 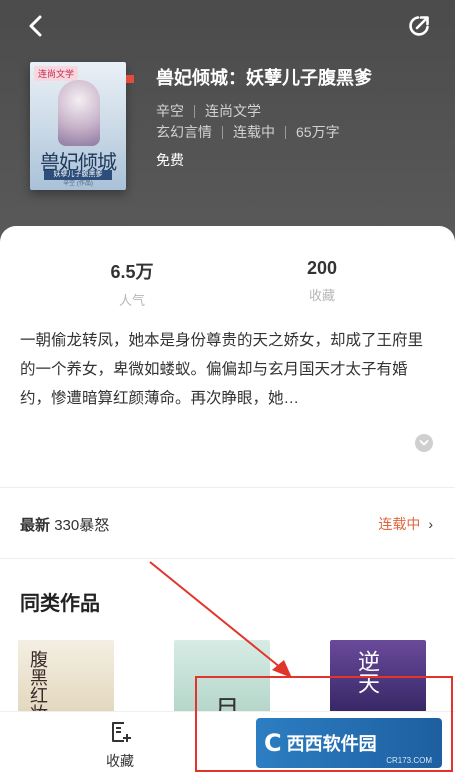 I want to click on similar-books-title: 同类作品, so click(x=60, y=604).